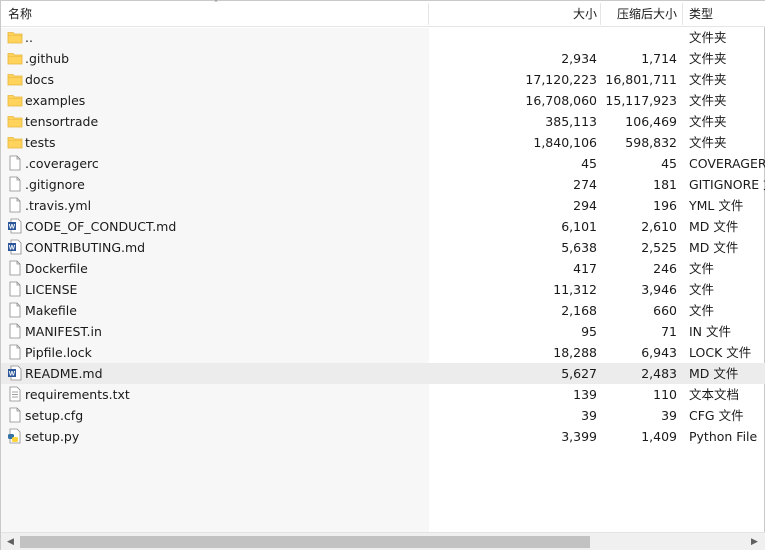  What do you see at coordinates (579, 58) in the screenshot?
I see `file-size: 2,934` at bounding box center [579, 58].